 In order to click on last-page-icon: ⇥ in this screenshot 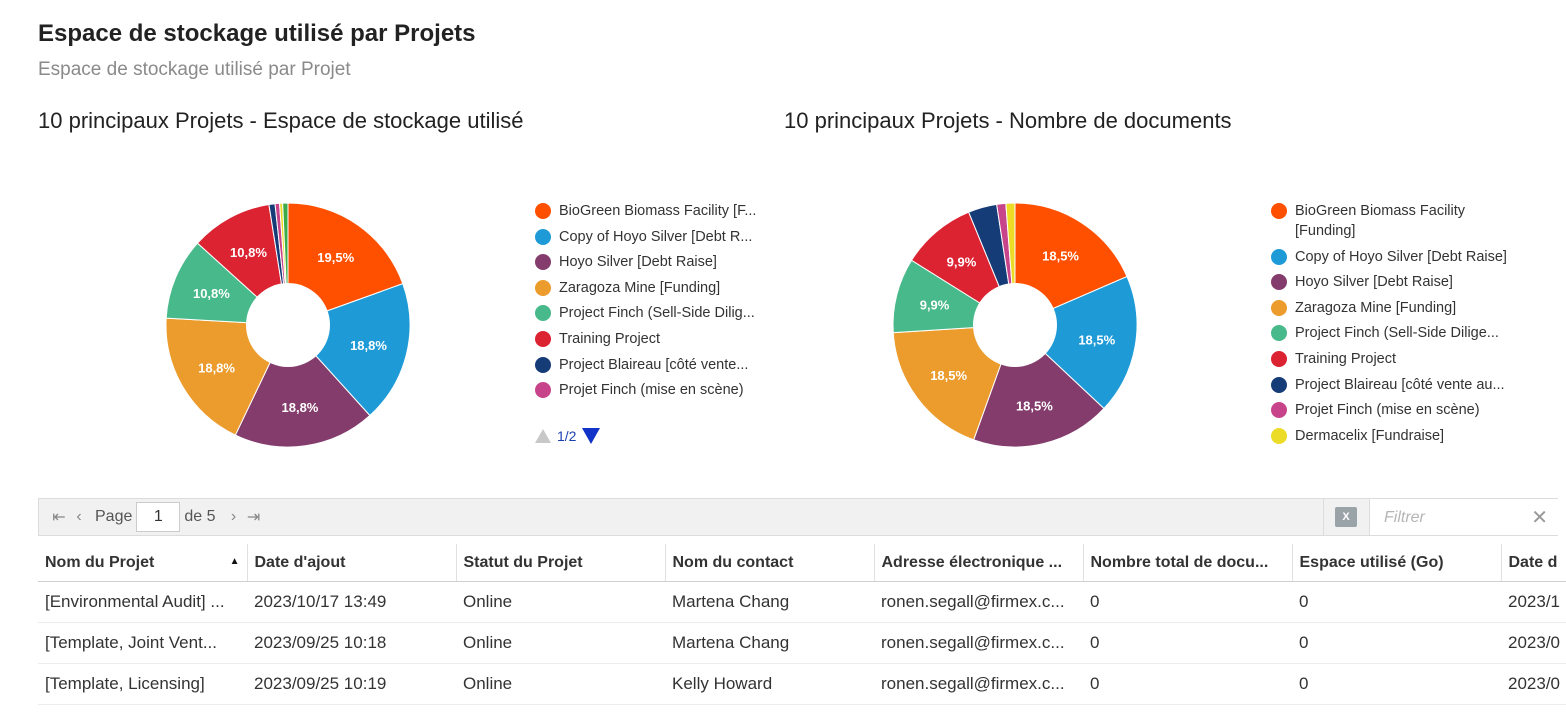, I will do `click(254, 517)`.